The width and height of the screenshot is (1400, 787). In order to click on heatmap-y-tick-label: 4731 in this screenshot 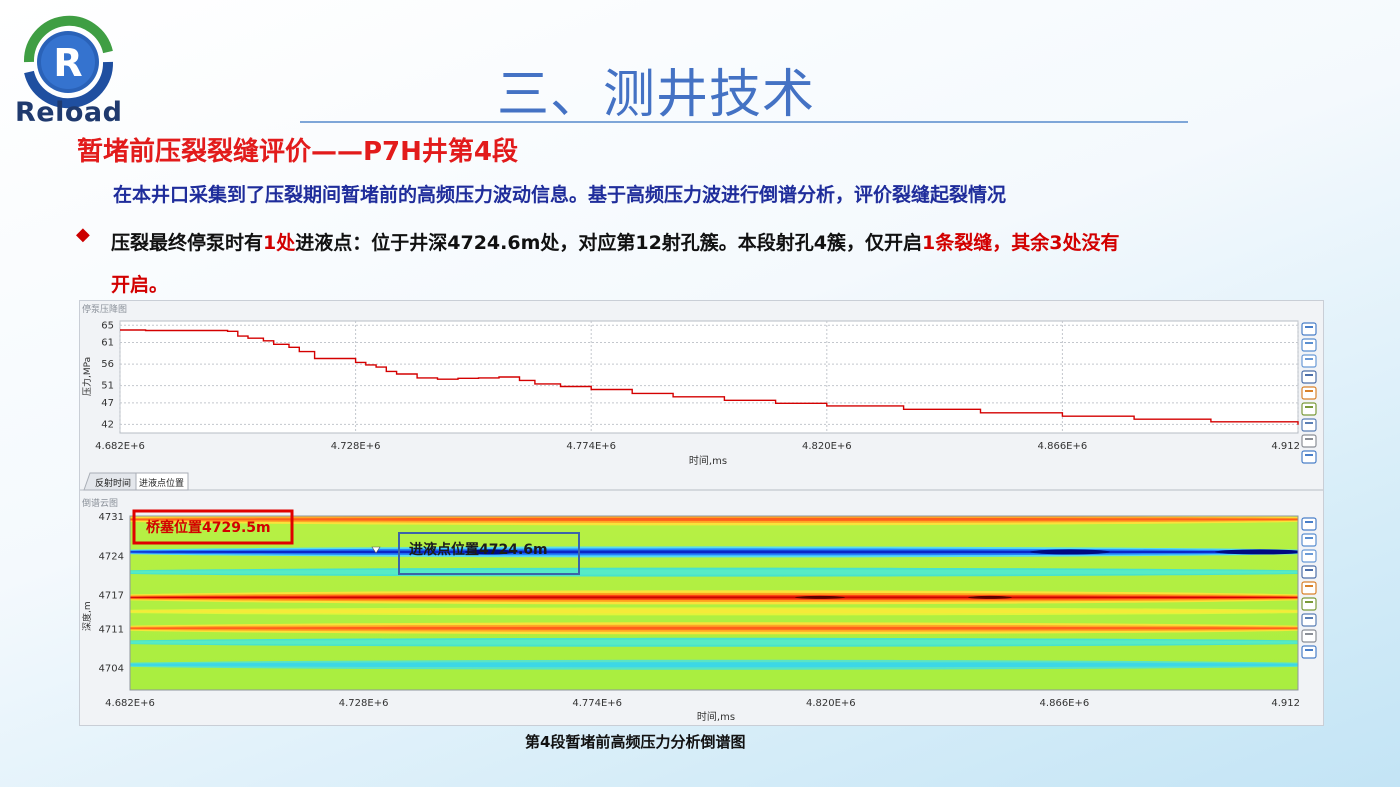, I will do `click(111, 517)`.